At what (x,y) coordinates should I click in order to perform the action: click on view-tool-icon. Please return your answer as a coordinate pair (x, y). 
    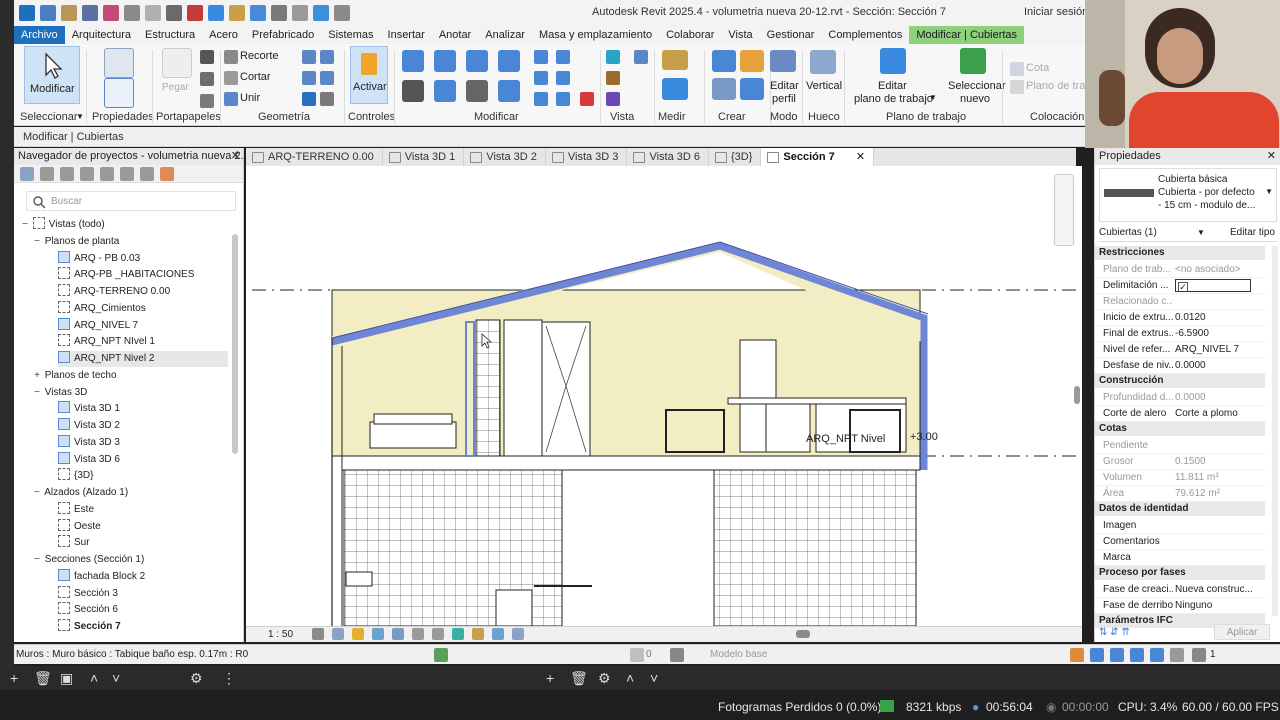
    Looking at the image, I should click on (641, 57).